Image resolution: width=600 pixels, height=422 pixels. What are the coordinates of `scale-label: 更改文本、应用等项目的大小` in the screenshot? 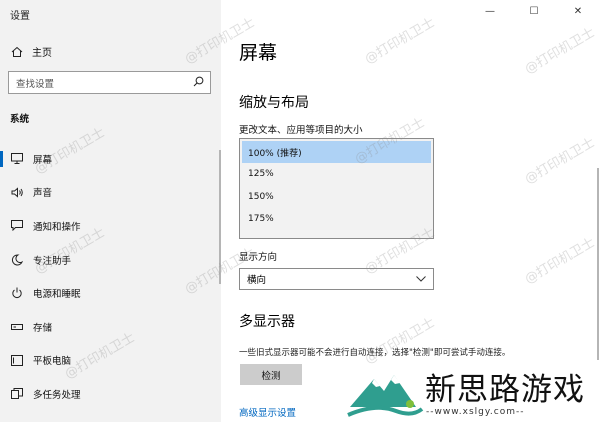 It's located at (301, 130).